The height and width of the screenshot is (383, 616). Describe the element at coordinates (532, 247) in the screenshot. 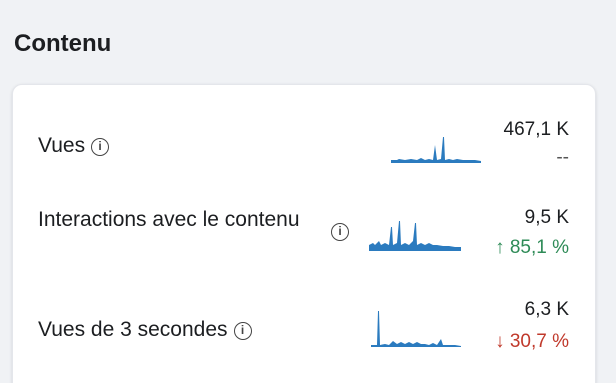

I see `metric-change: ↑ 85,1 %` at that location.